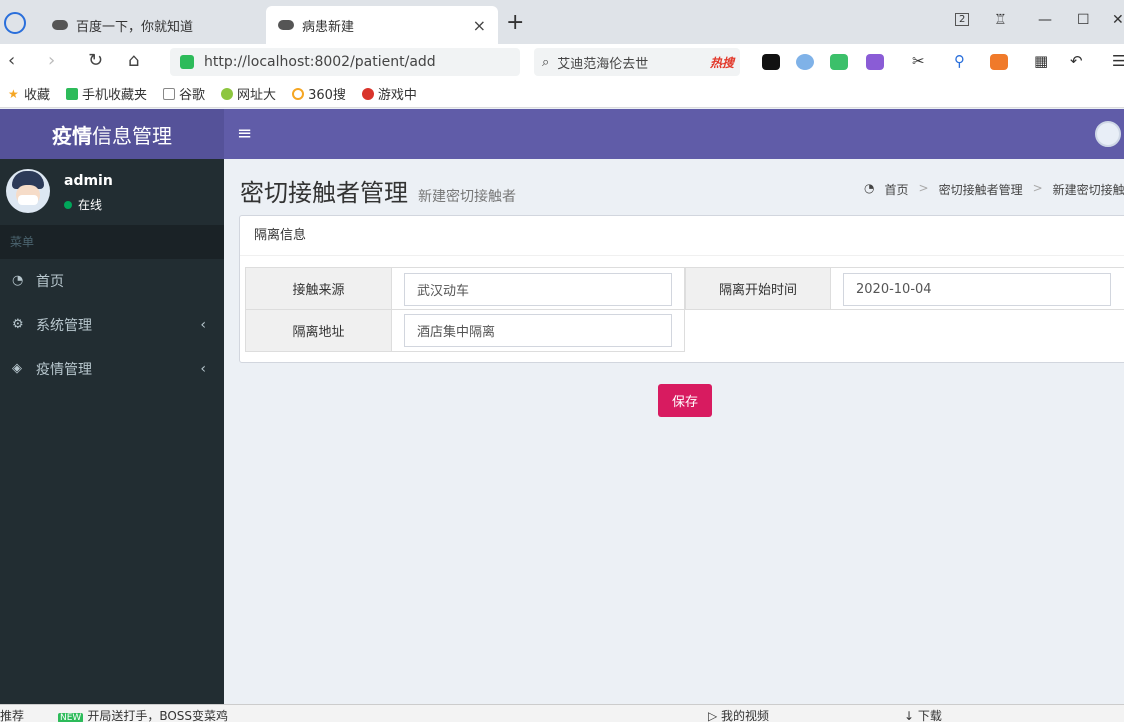 Image resolution: width=1124 pixels, height=722 pixels. What do you see at coordinates (1118, 61) in the screenshot?
I see `menu-icon: ☰` at bounding box center [1118, 61].